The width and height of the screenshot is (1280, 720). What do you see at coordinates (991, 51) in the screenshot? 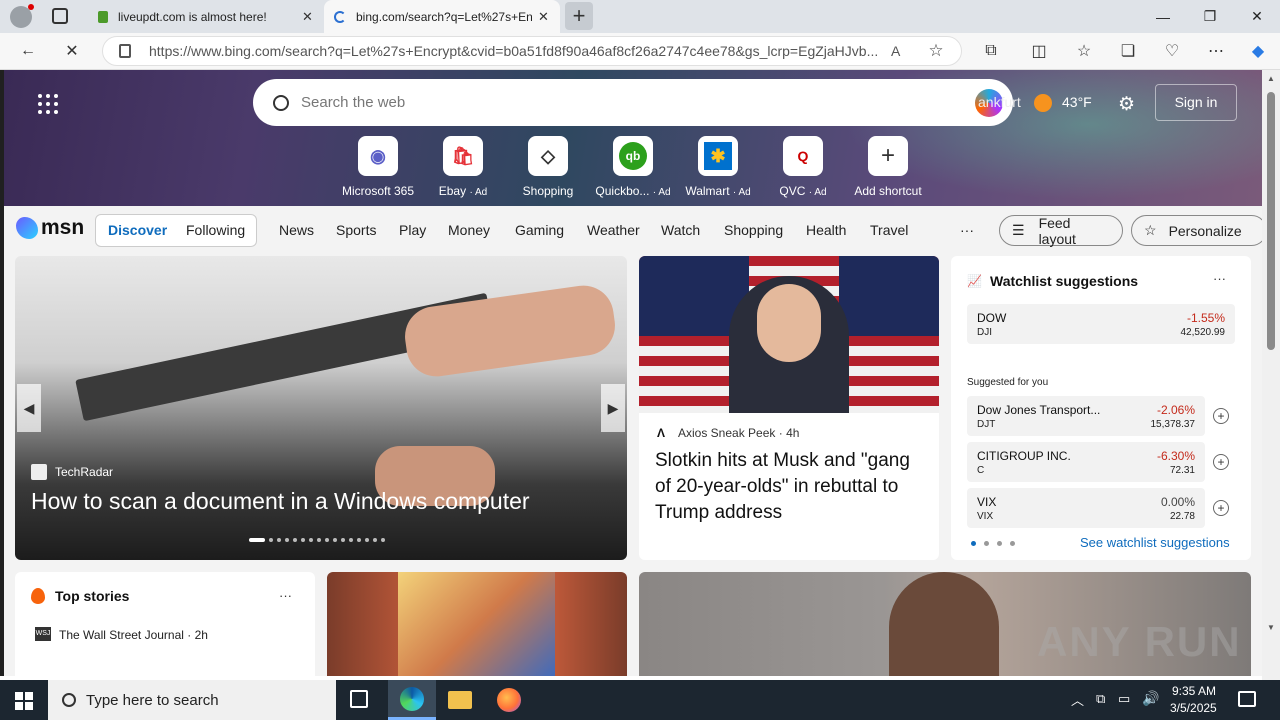
I see `extensions-icon: ⧉` at bounding box center [991, 51].